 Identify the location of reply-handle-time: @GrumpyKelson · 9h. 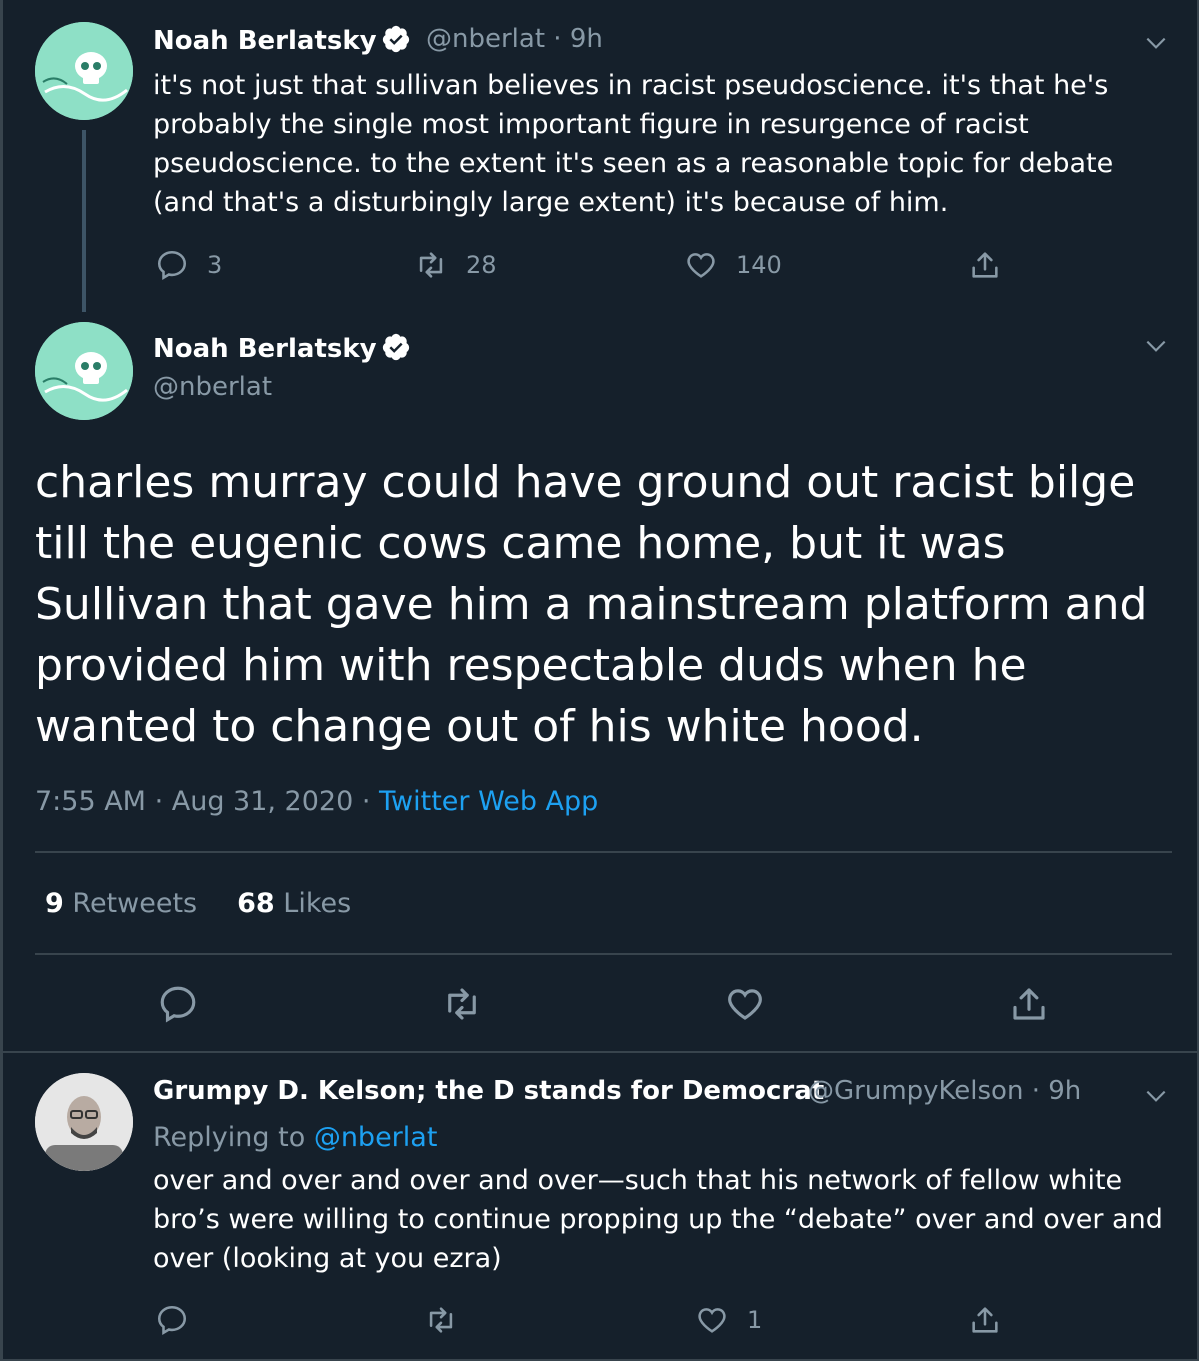
(944, 1091).